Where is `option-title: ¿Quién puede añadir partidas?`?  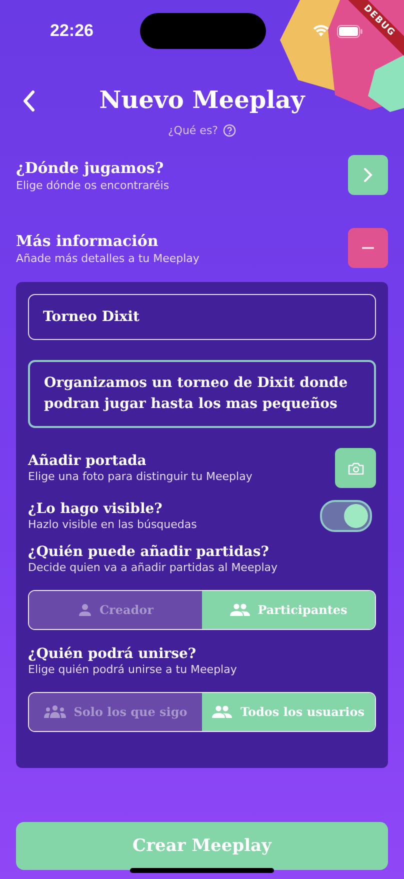 option-title: ¿Quién puede añadir partidas? is located at coordinates (149, 552).